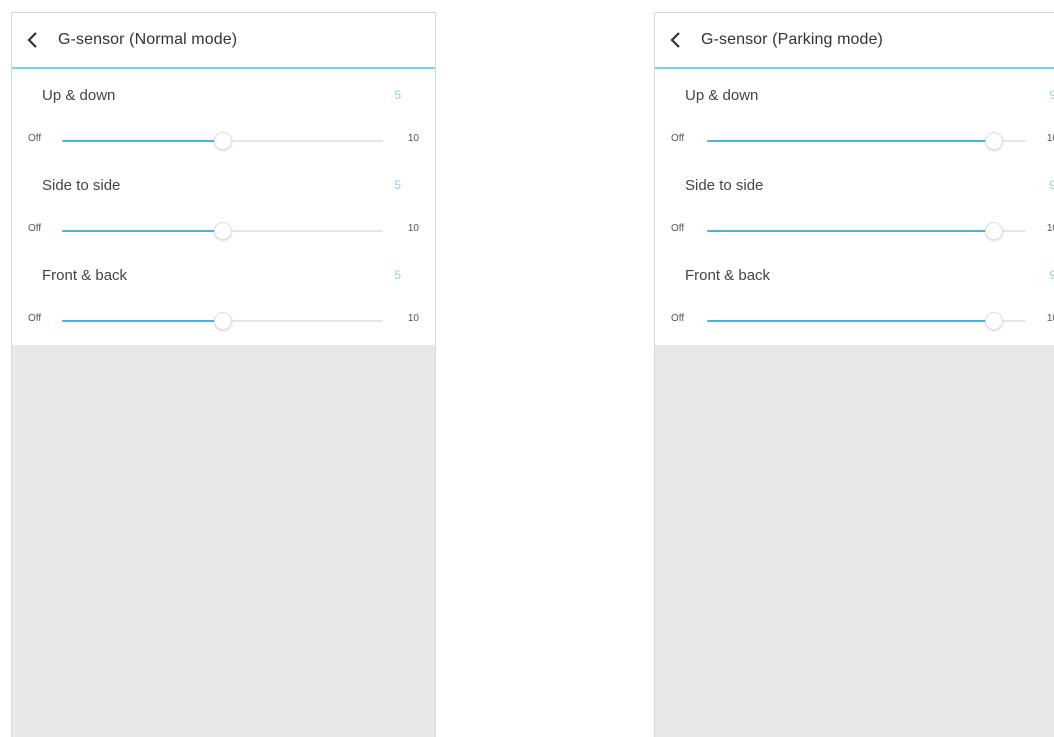 The width and height of the screenshot is (1054, 737). I want to click on setting-front-back: Front & back 5 Off 10, so click(223, 294).